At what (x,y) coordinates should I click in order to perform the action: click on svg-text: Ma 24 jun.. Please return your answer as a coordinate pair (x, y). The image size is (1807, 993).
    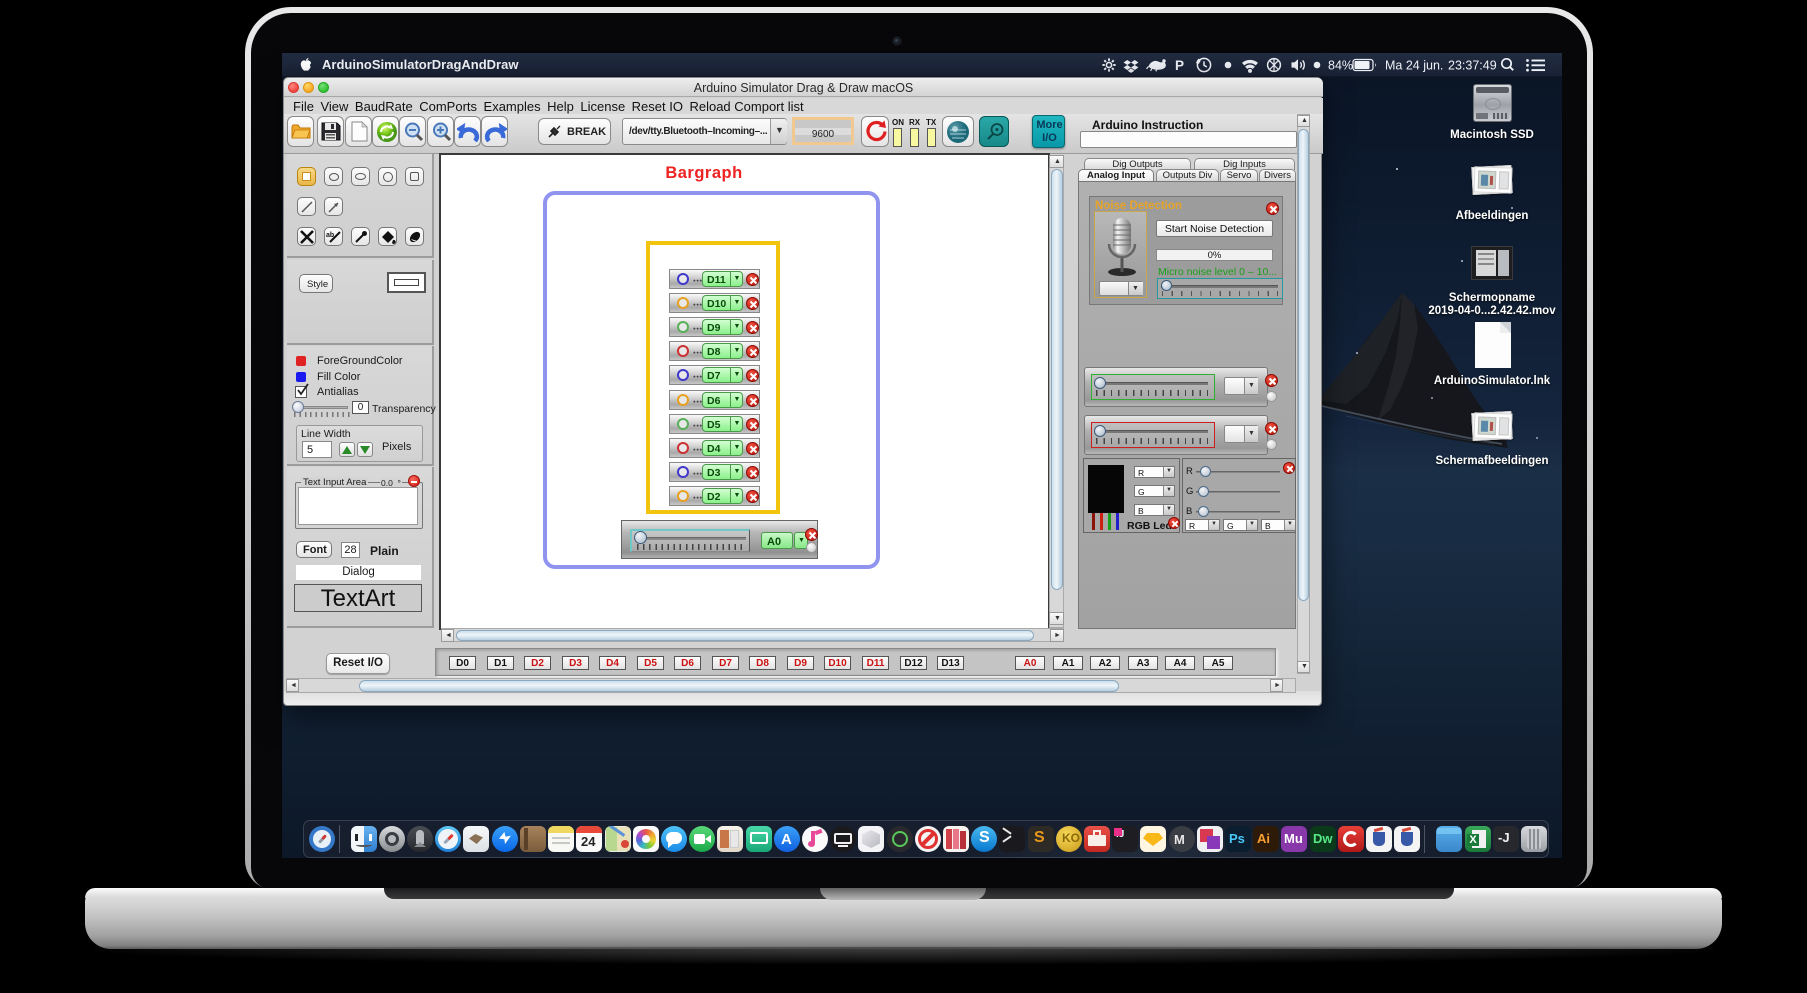
    Looking at the image, I should click on (1414, 66).